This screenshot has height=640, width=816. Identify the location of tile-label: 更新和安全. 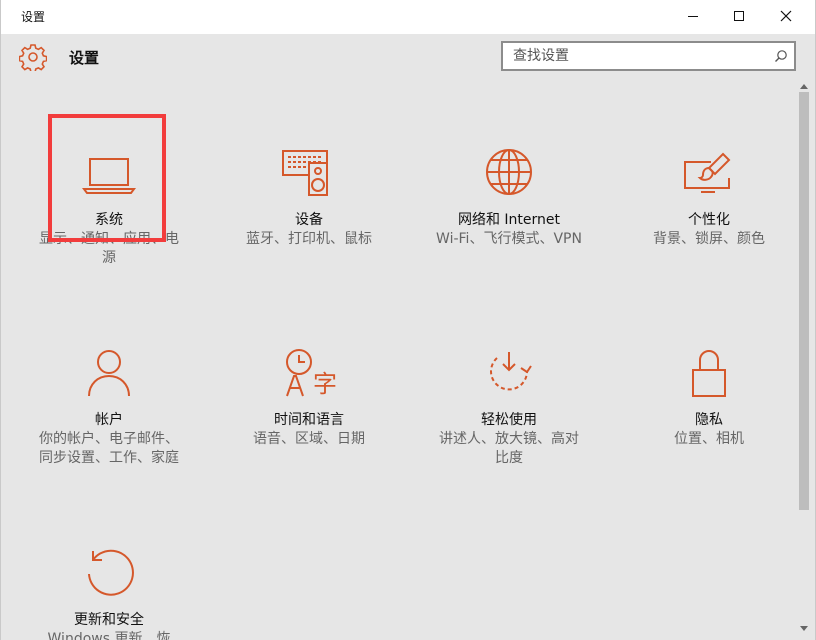
(109, 620).